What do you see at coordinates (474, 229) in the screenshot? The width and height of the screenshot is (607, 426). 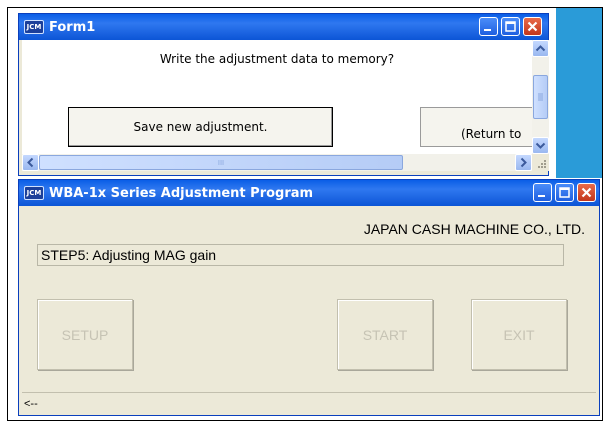 I see `company-name-label: JAPAN CASH MACHINE CO., LTD.` at bounding box center [474, 229].